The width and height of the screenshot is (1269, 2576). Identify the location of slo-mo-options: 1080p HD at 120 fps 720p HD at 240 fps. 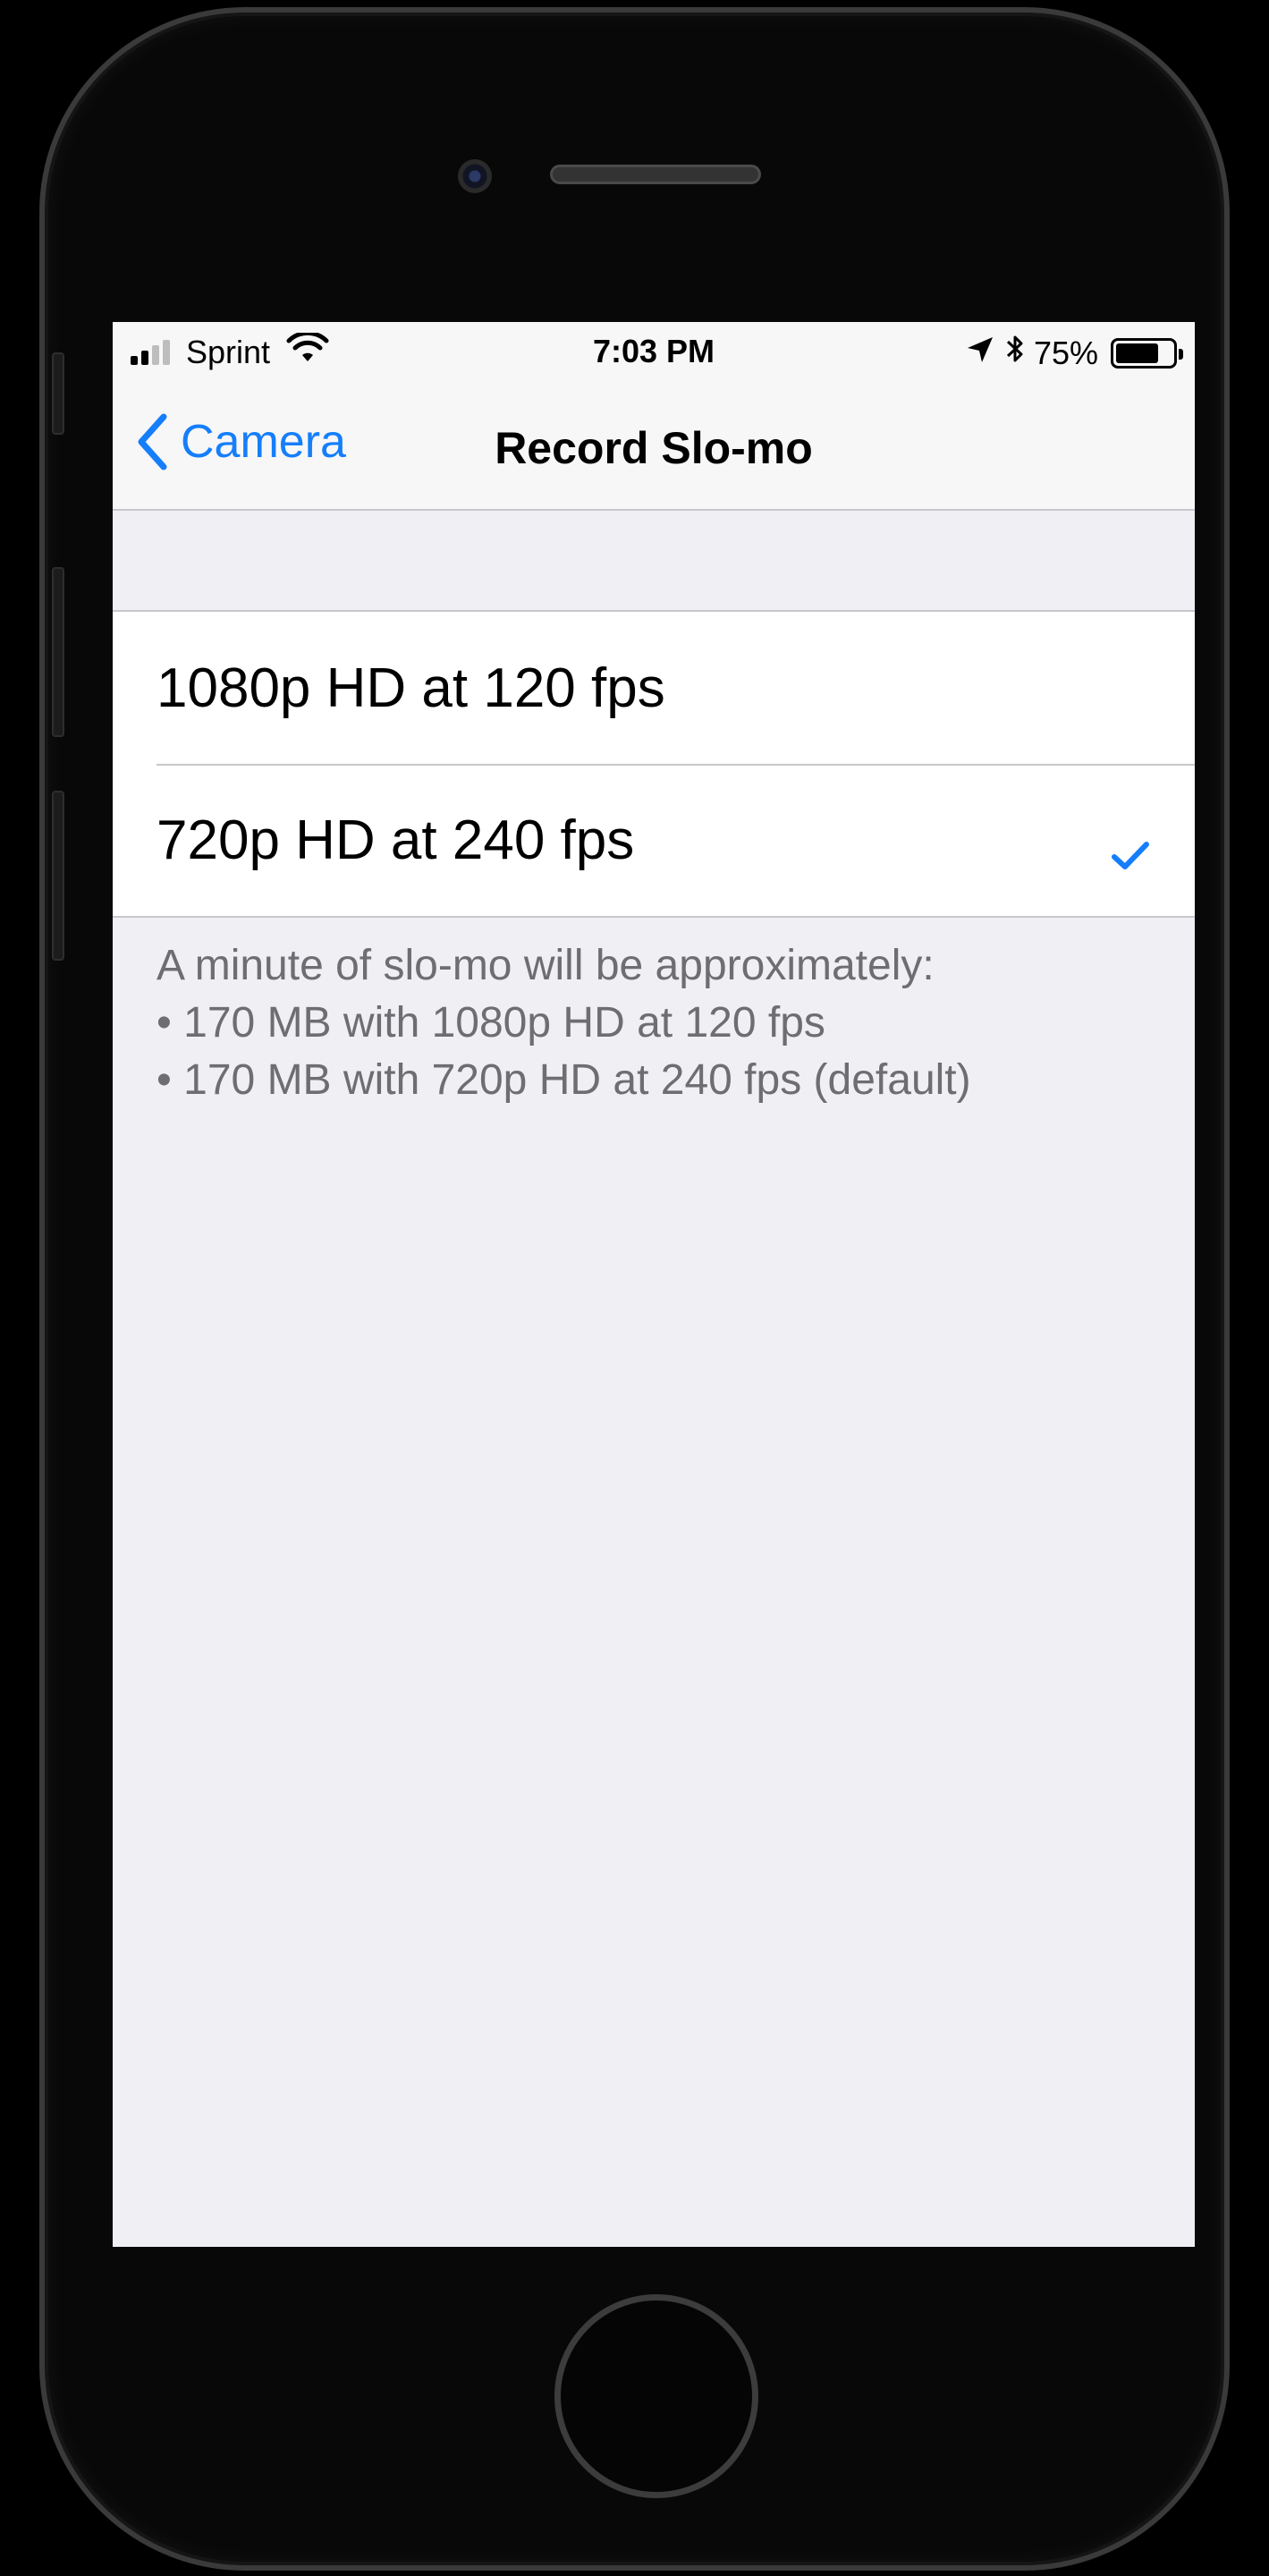
(654, 764).